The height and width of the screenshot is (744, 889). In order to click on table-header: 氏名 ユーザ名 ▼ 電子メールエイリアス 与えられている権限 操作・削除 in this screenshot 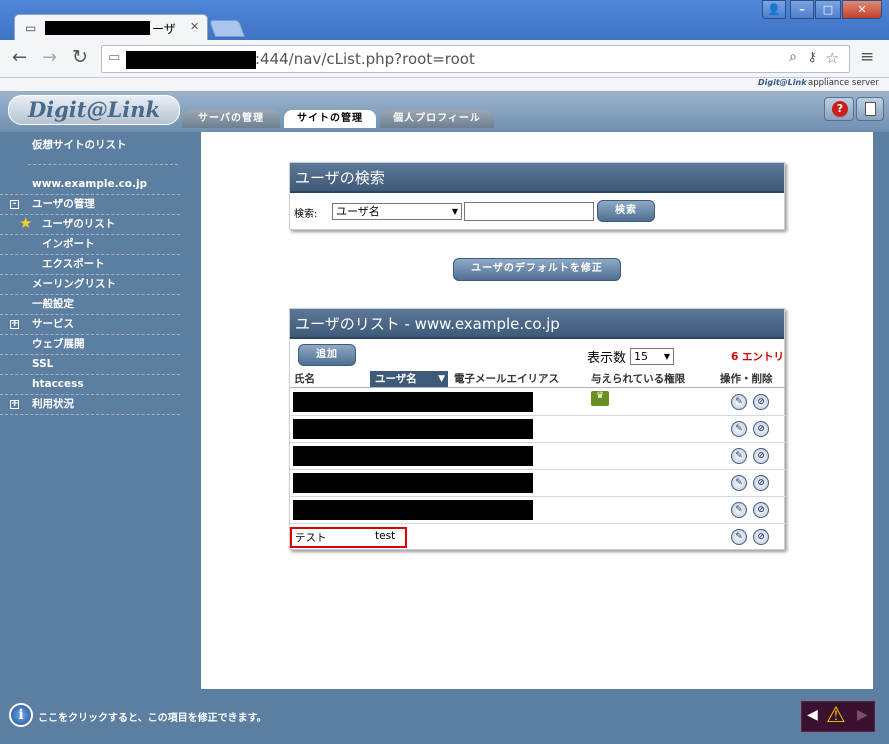, I will do `click(538, 379)`.